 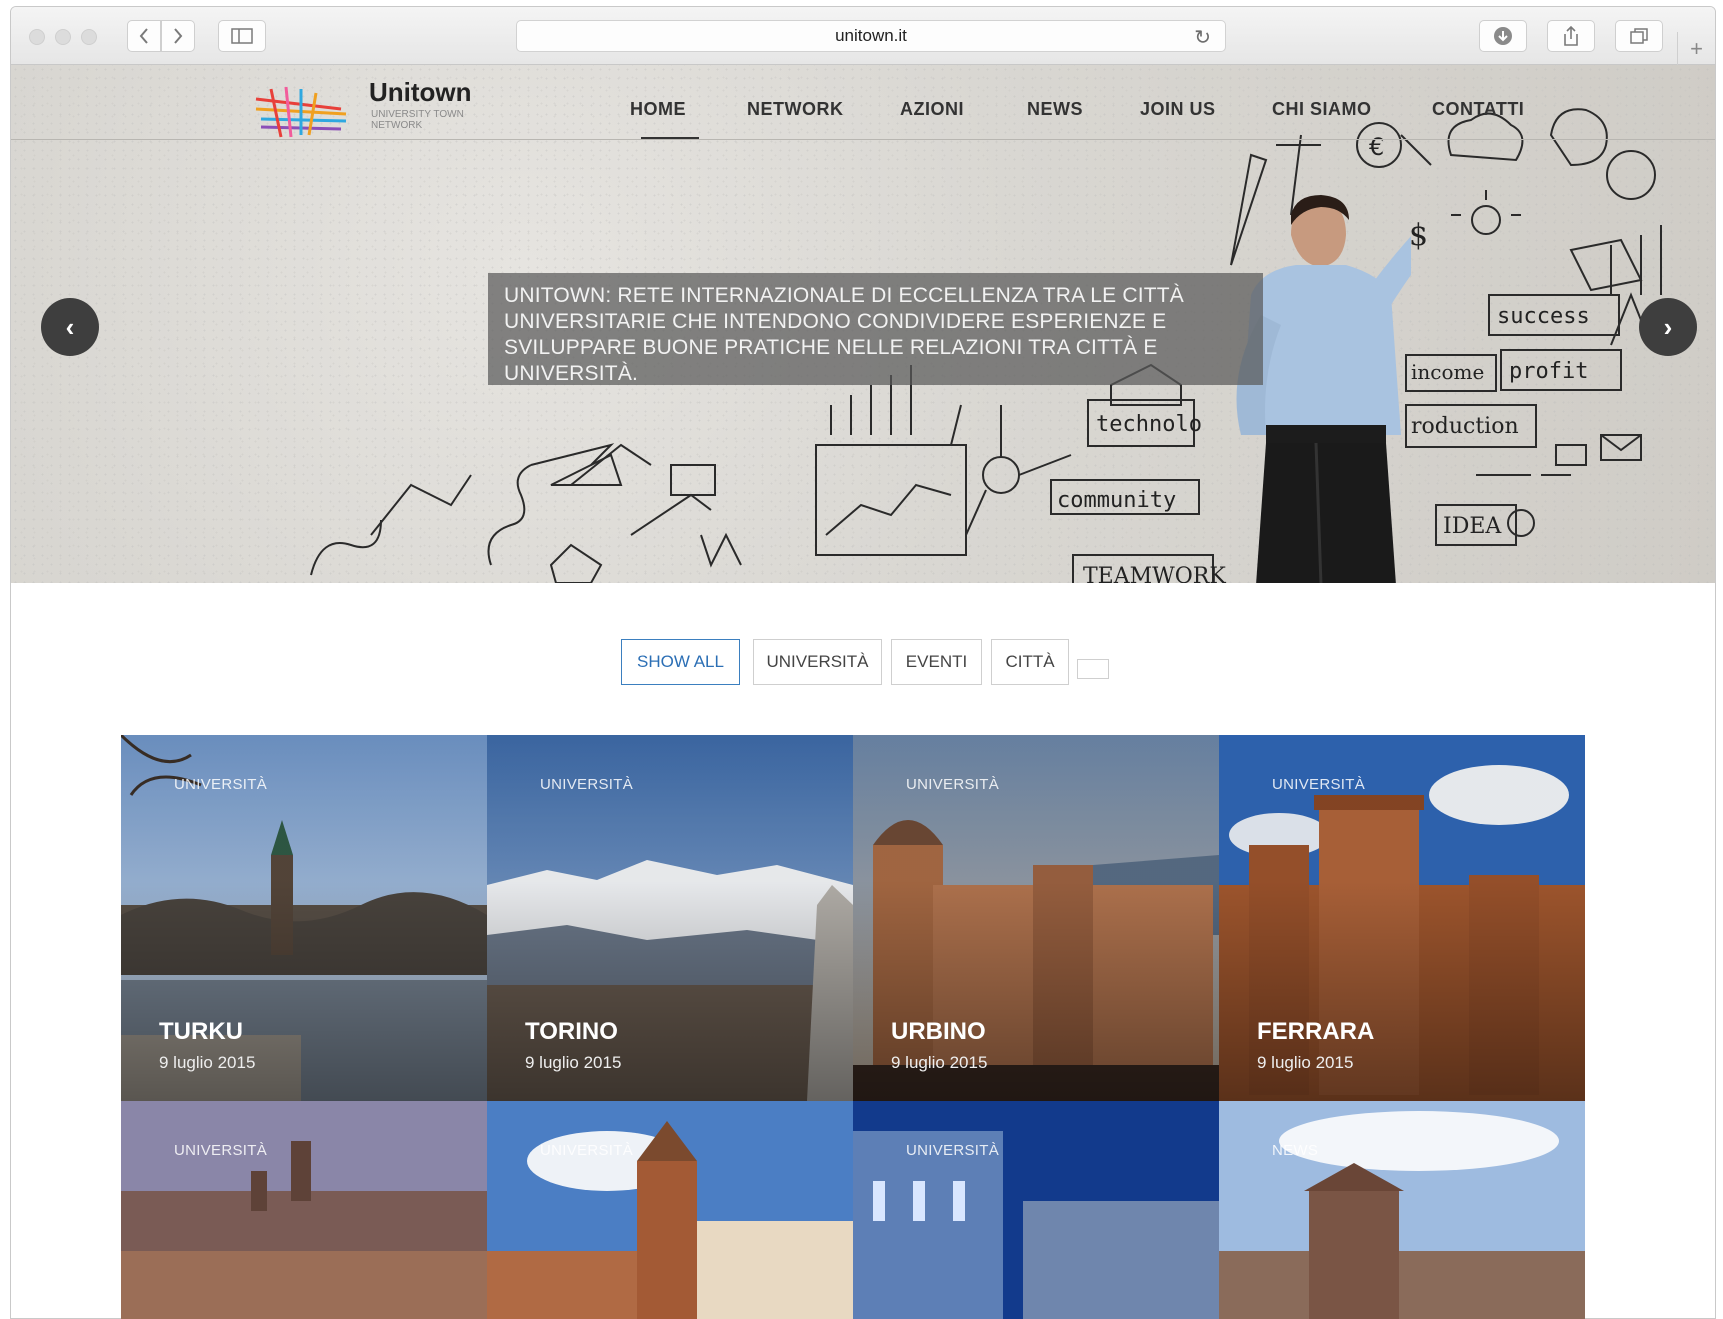 I want to click on nav-news: NEWS, so click(x=1055, y=109).